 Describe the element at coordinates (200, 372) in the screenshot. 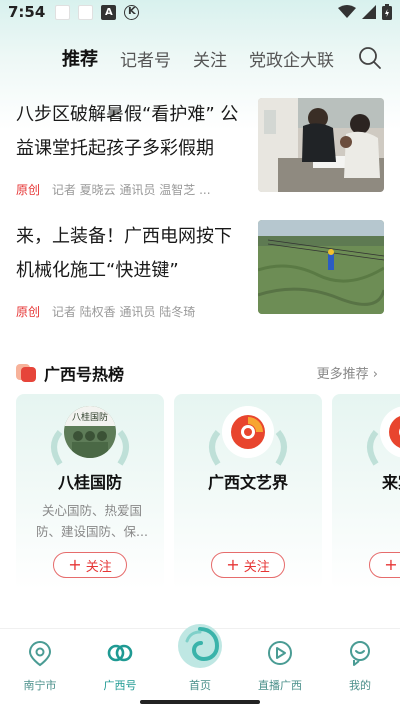

I see `hot-list-header: 广西号热榜 更多推荐 ›` at that location.